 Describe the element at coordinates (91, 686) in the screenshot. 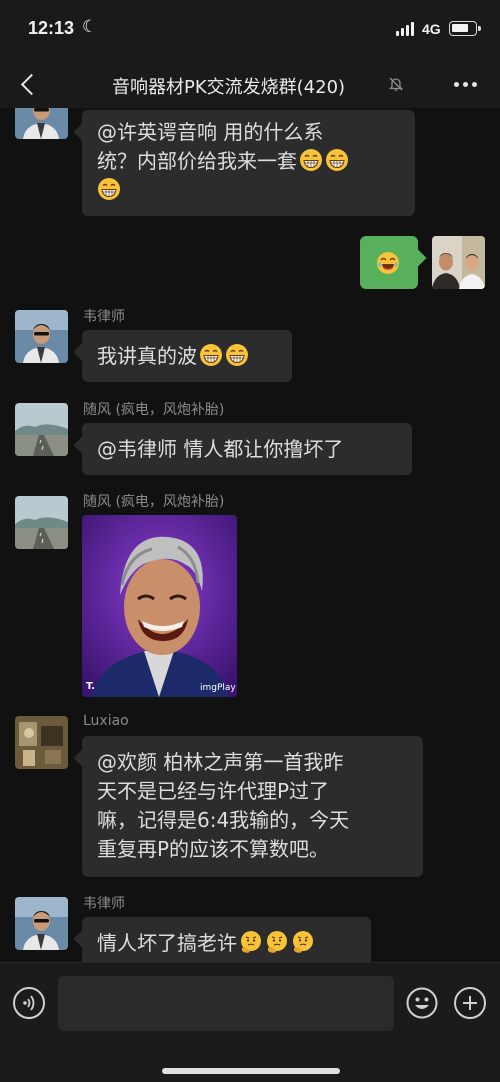

I see `image-corner-mark: T.` at that location.